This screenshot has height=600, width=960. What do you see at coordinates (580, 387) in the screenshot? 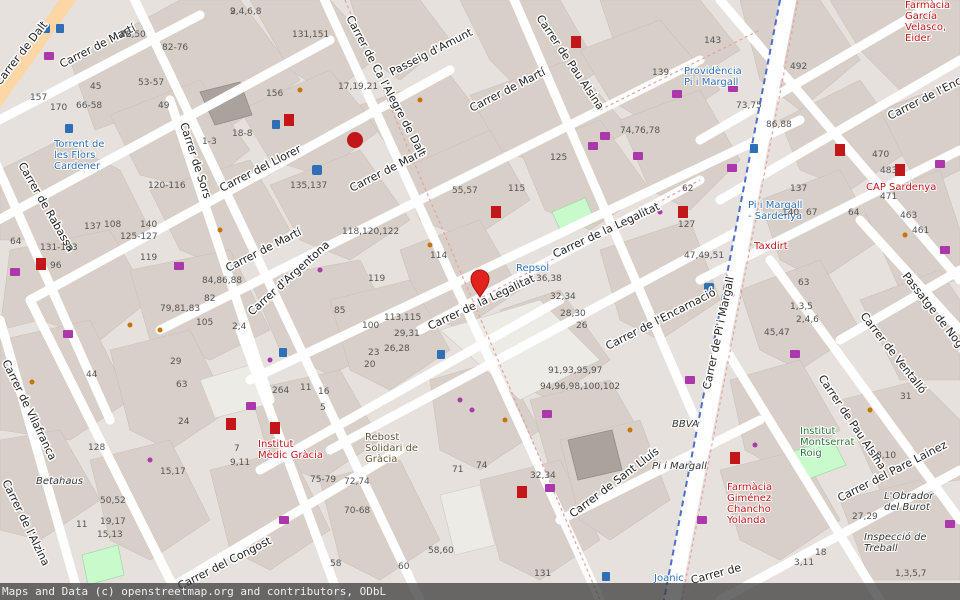
I see `house-number: 94,96,98,100,102` at bounding box center [580, 387].